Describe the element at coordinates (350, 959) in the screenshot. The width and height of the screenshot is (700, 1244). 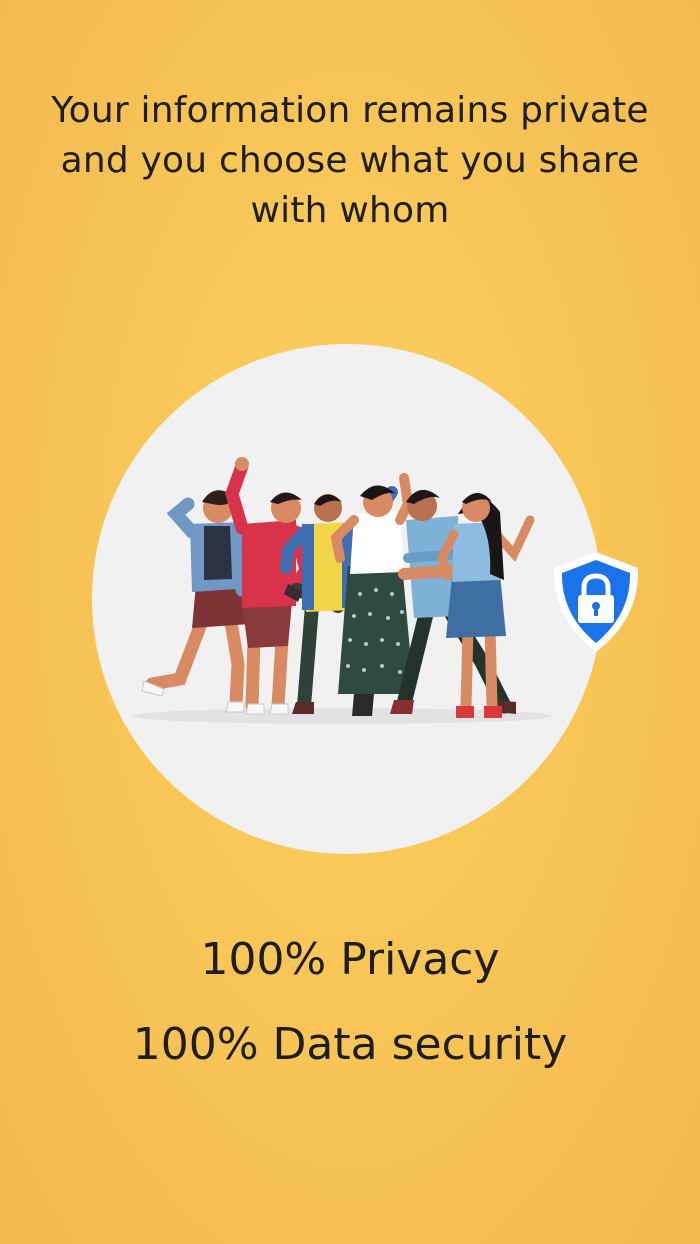
I see `privacy-stat: 100% Privacy` at that location.